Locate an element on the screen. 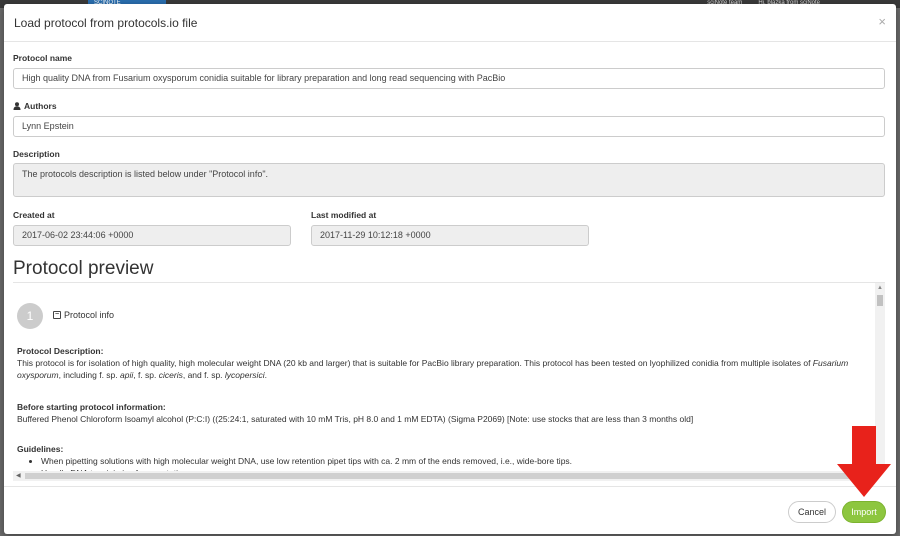  protocol-description-italic-4: lycopersici is located at coordinates (244, 375).